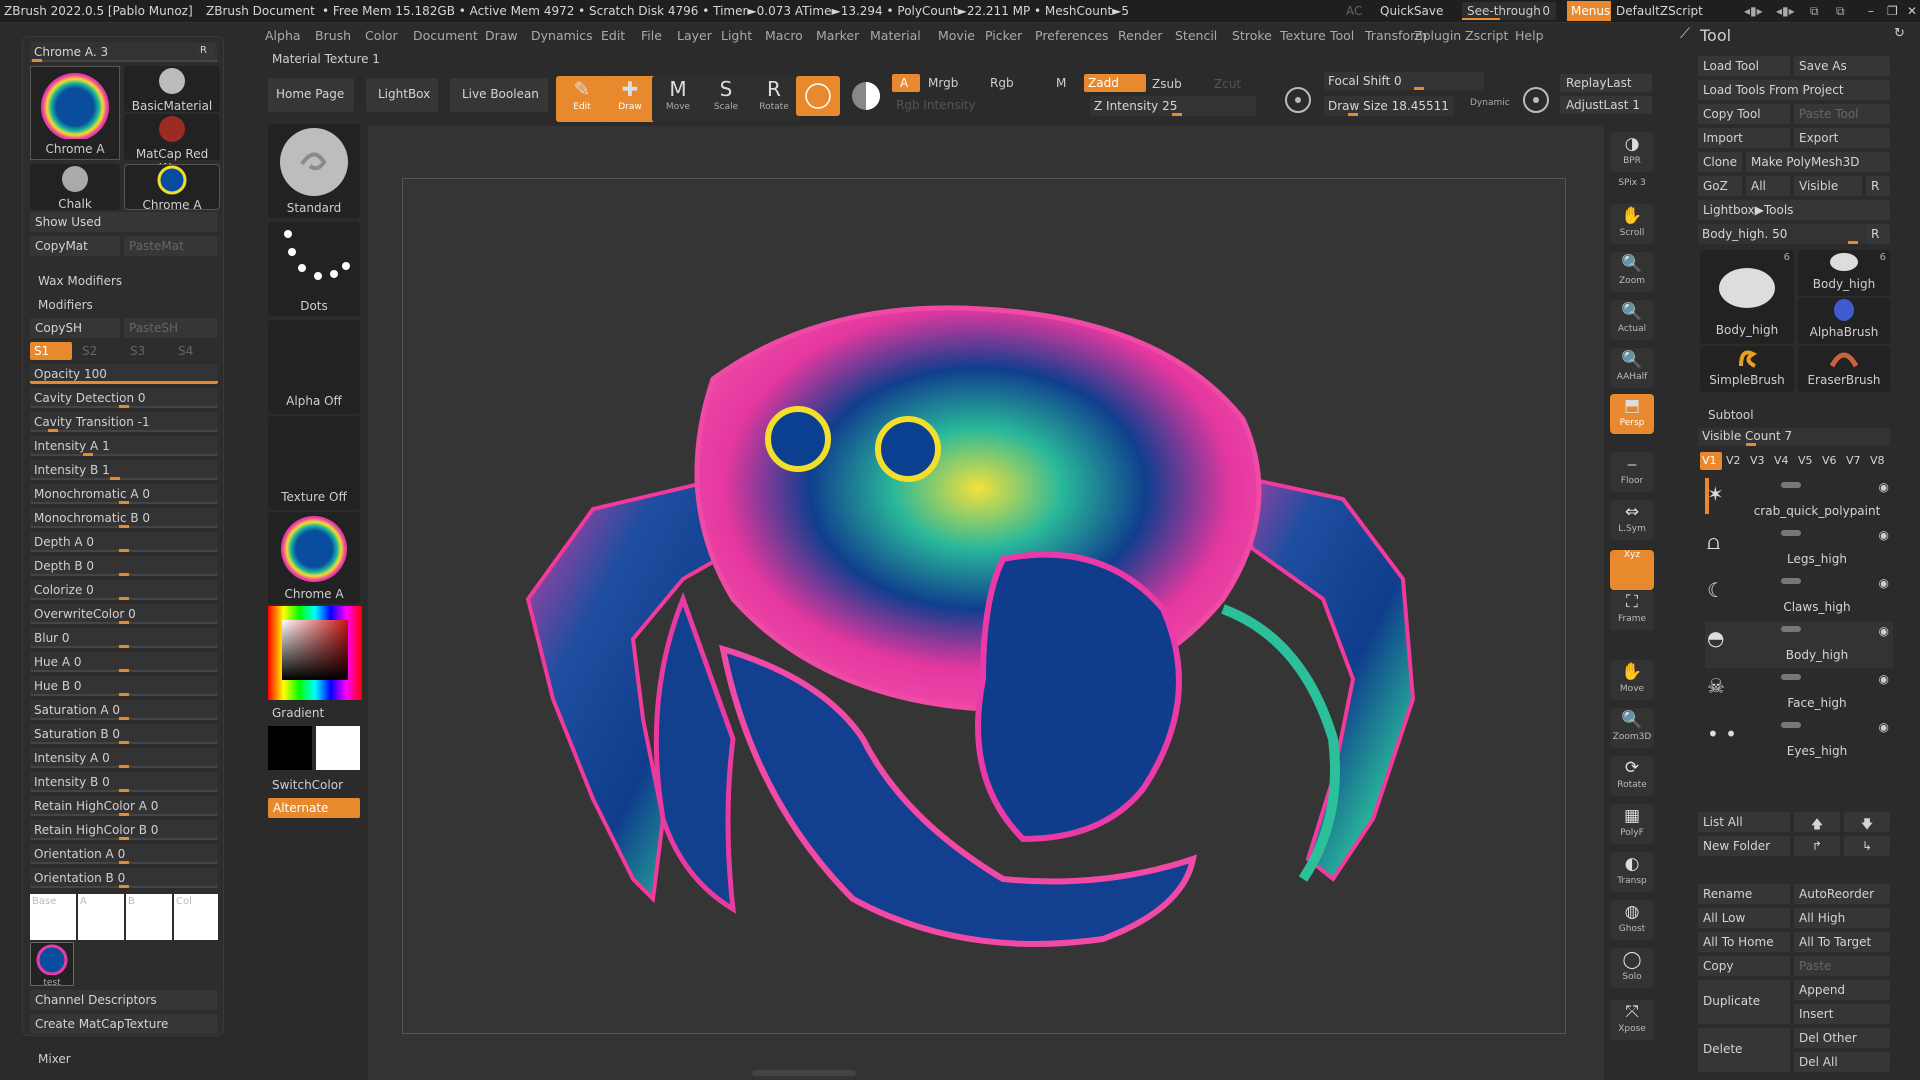 The image size is (1920, 1080). I want to click on brush-standard: Standard, so click(314, 171).